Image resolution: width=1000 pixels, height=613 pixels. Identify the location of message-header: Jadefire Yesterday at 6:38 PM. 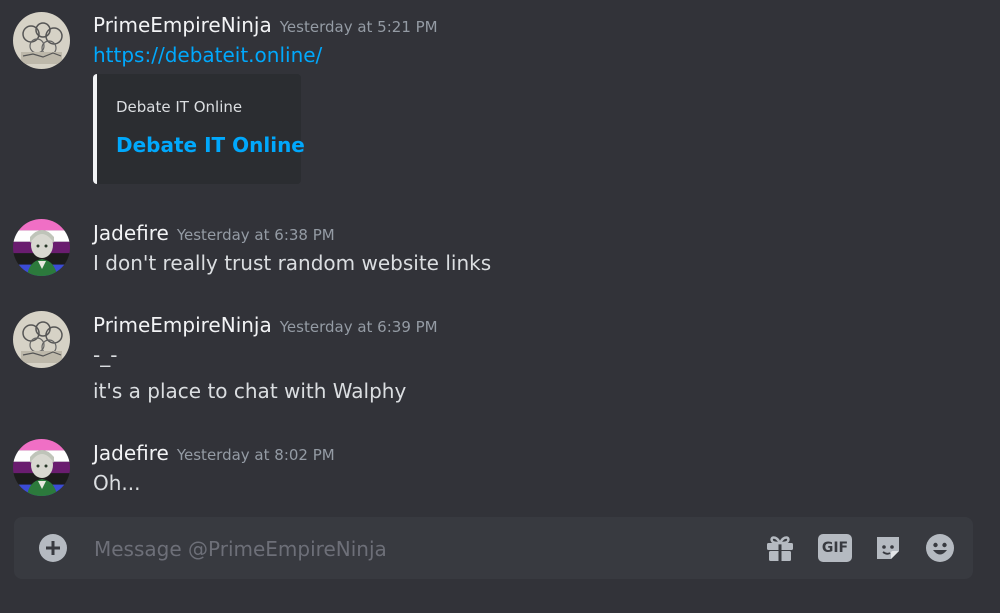
(214, 233).